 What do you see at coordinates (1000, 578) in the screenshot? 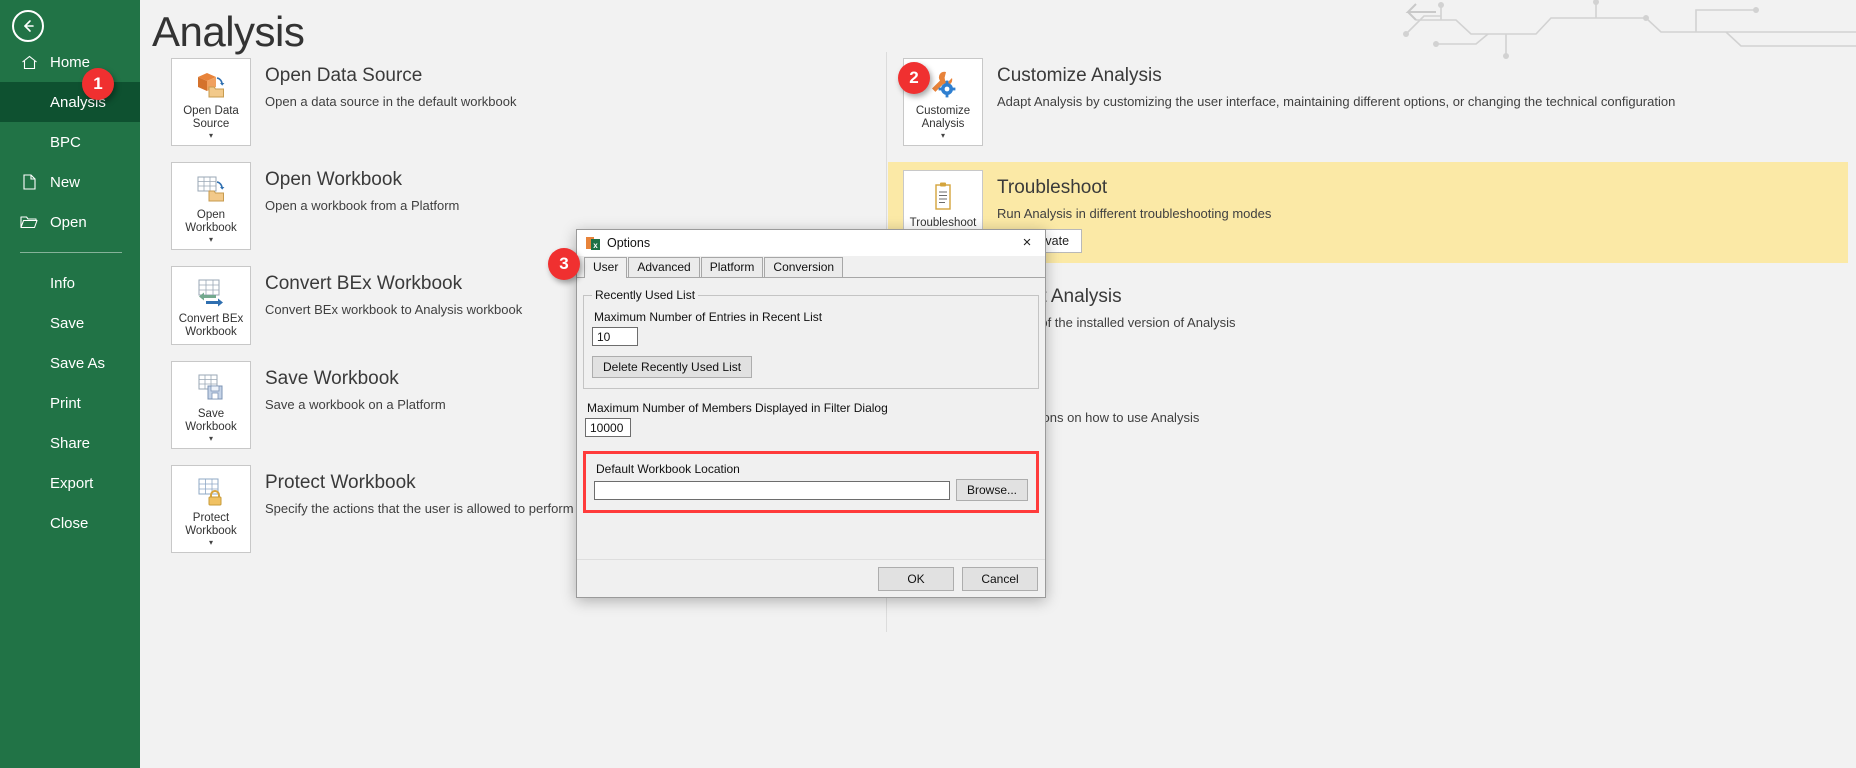
I see `cancel-button: Cancel` at bounding box center [1000, 578].